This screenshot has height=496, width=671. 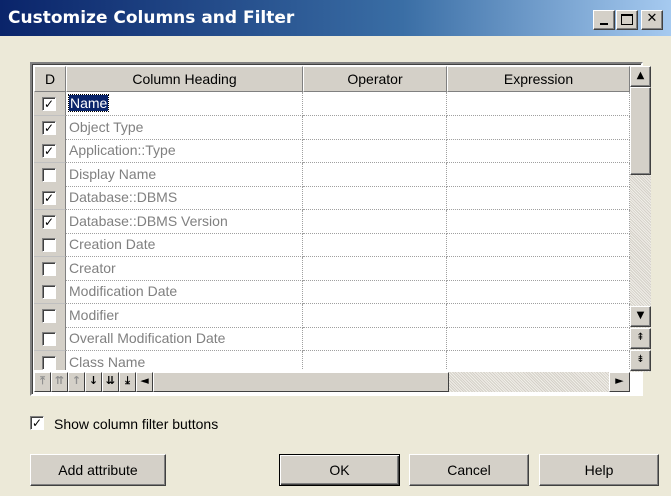 I want to click on column-heading-cell: Application::Type, so click(x=184, y=151).